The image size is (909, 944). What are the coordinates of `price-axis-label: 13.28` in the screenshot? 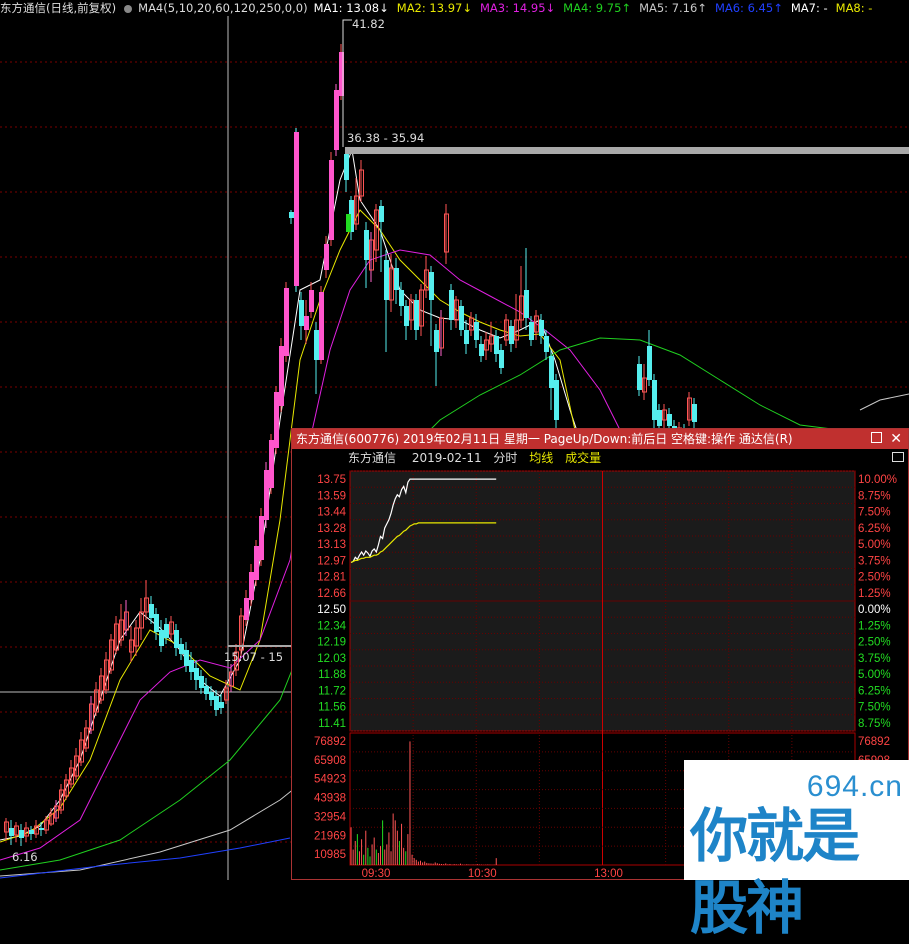 It's located at (331, 529).